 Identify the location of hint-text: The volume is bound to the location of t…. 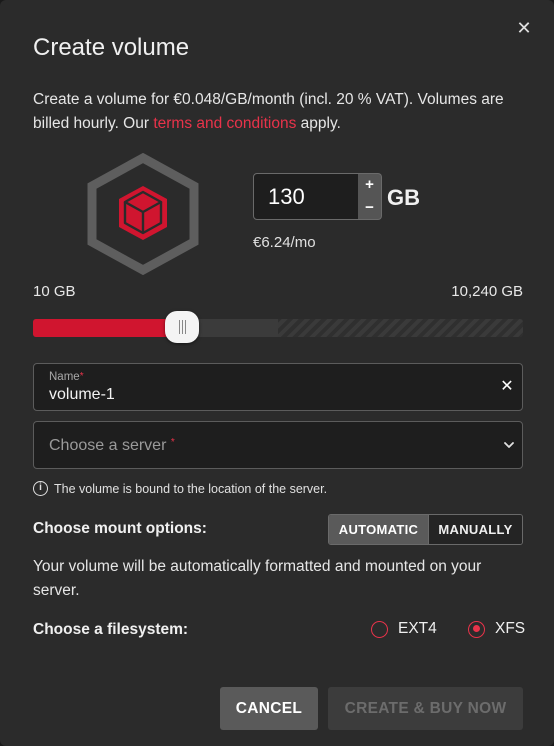
(191, 488).